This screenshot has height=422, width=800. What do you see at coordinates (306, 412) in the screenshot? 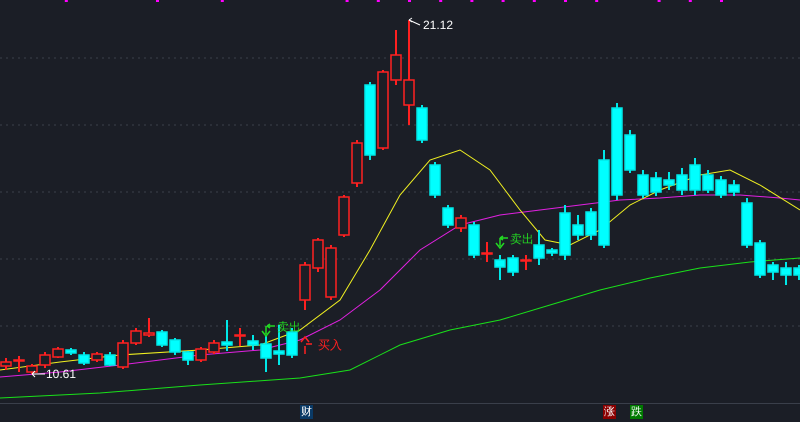
I see `finance-marker: 财` at bounding box center [306, 412].